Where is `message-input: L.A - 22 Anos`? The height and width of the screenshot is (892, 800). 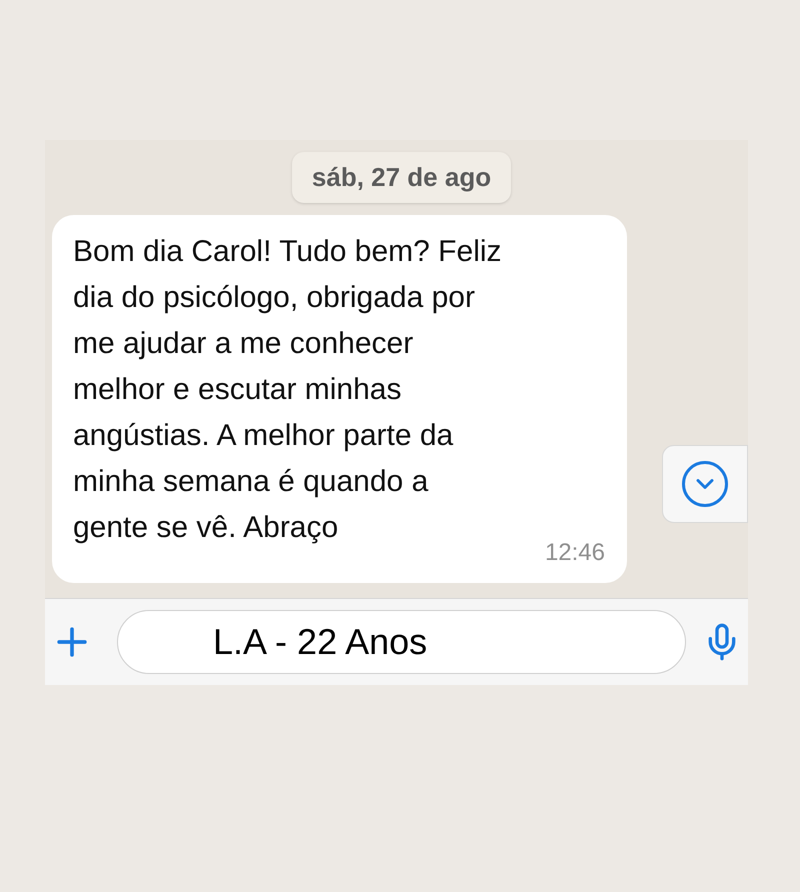 message-input: L.A - 22 Anos is located at coordinates (401, 642).